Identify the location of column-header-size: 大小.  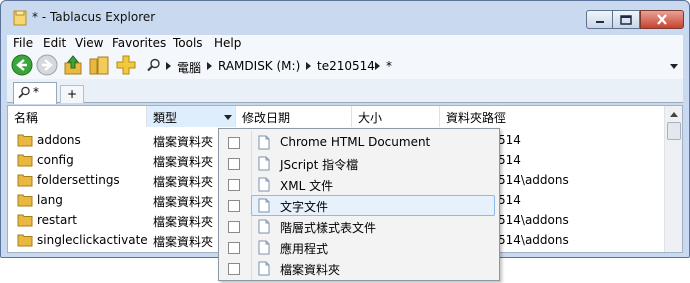
(396, 116).